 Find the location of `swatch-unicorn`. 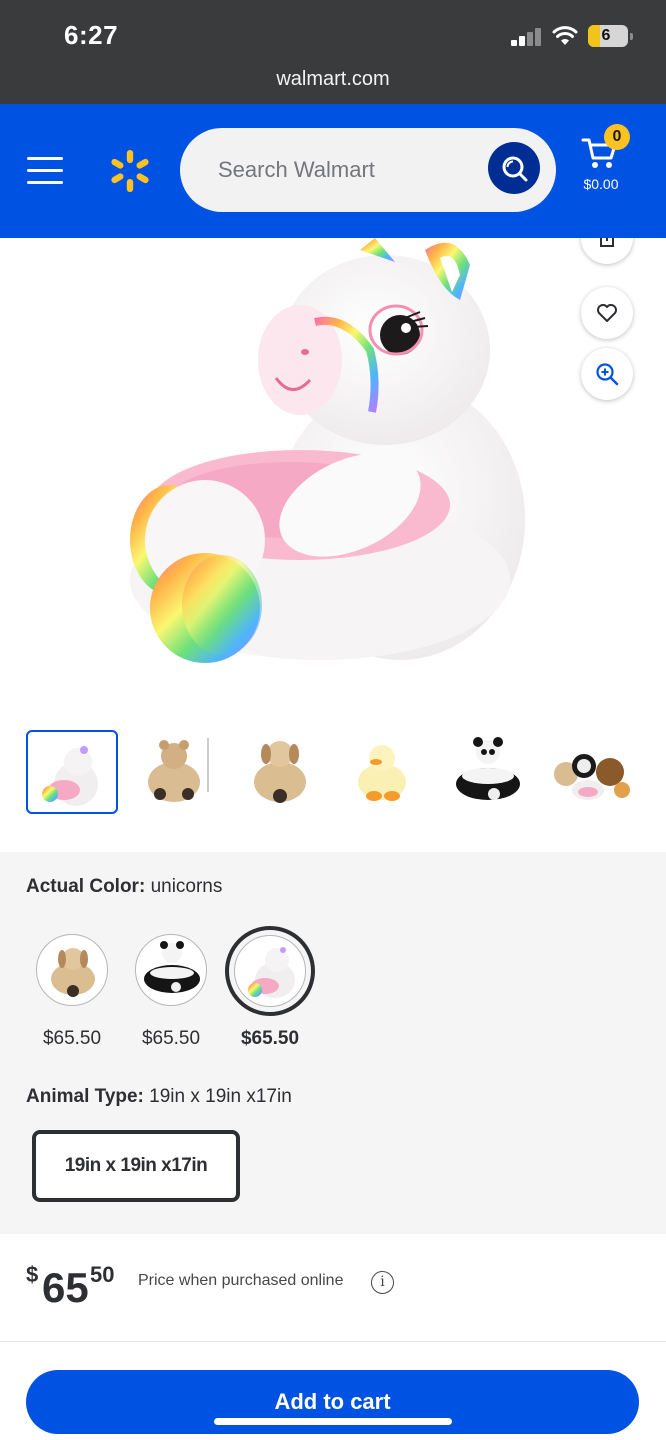

swatch-unicorn is located at coordinates (270, 971).